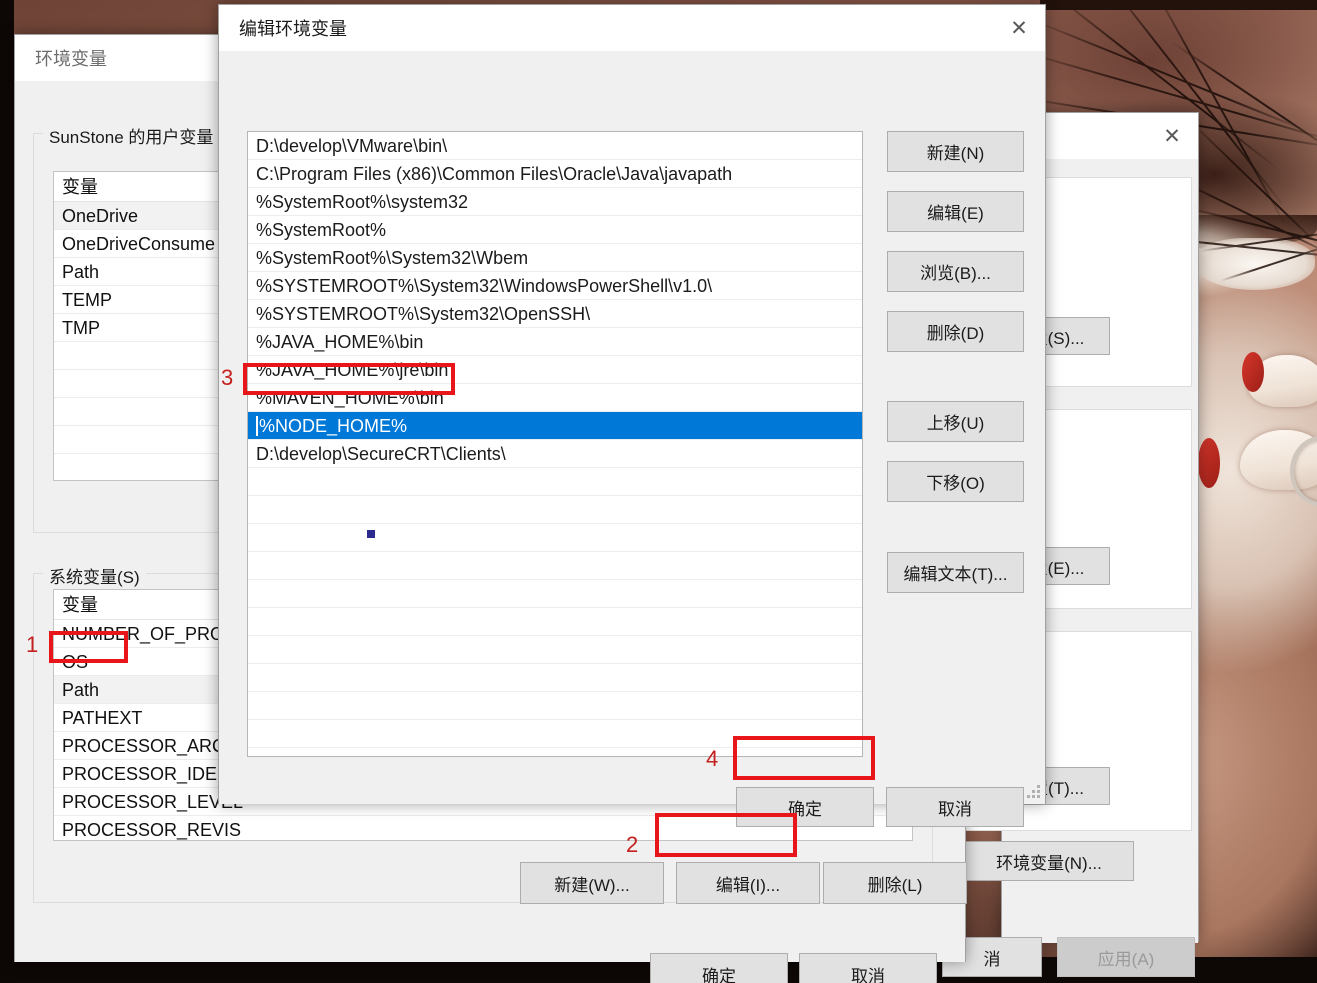 The height and width of the screenshot is (983, 1317). I want to click on path-entry-row: %SystemRoot%\system32, so click(555, 202).